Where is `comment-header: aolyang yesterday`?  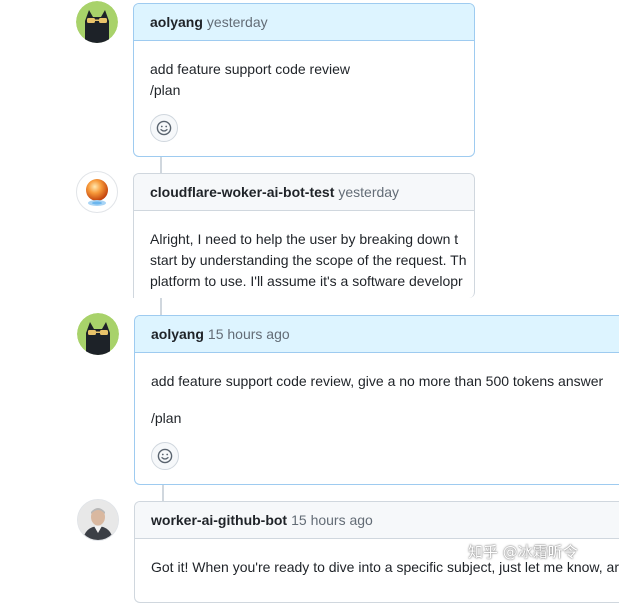
comment-header: aolyang yesterday is located at coordinates (304, 22).